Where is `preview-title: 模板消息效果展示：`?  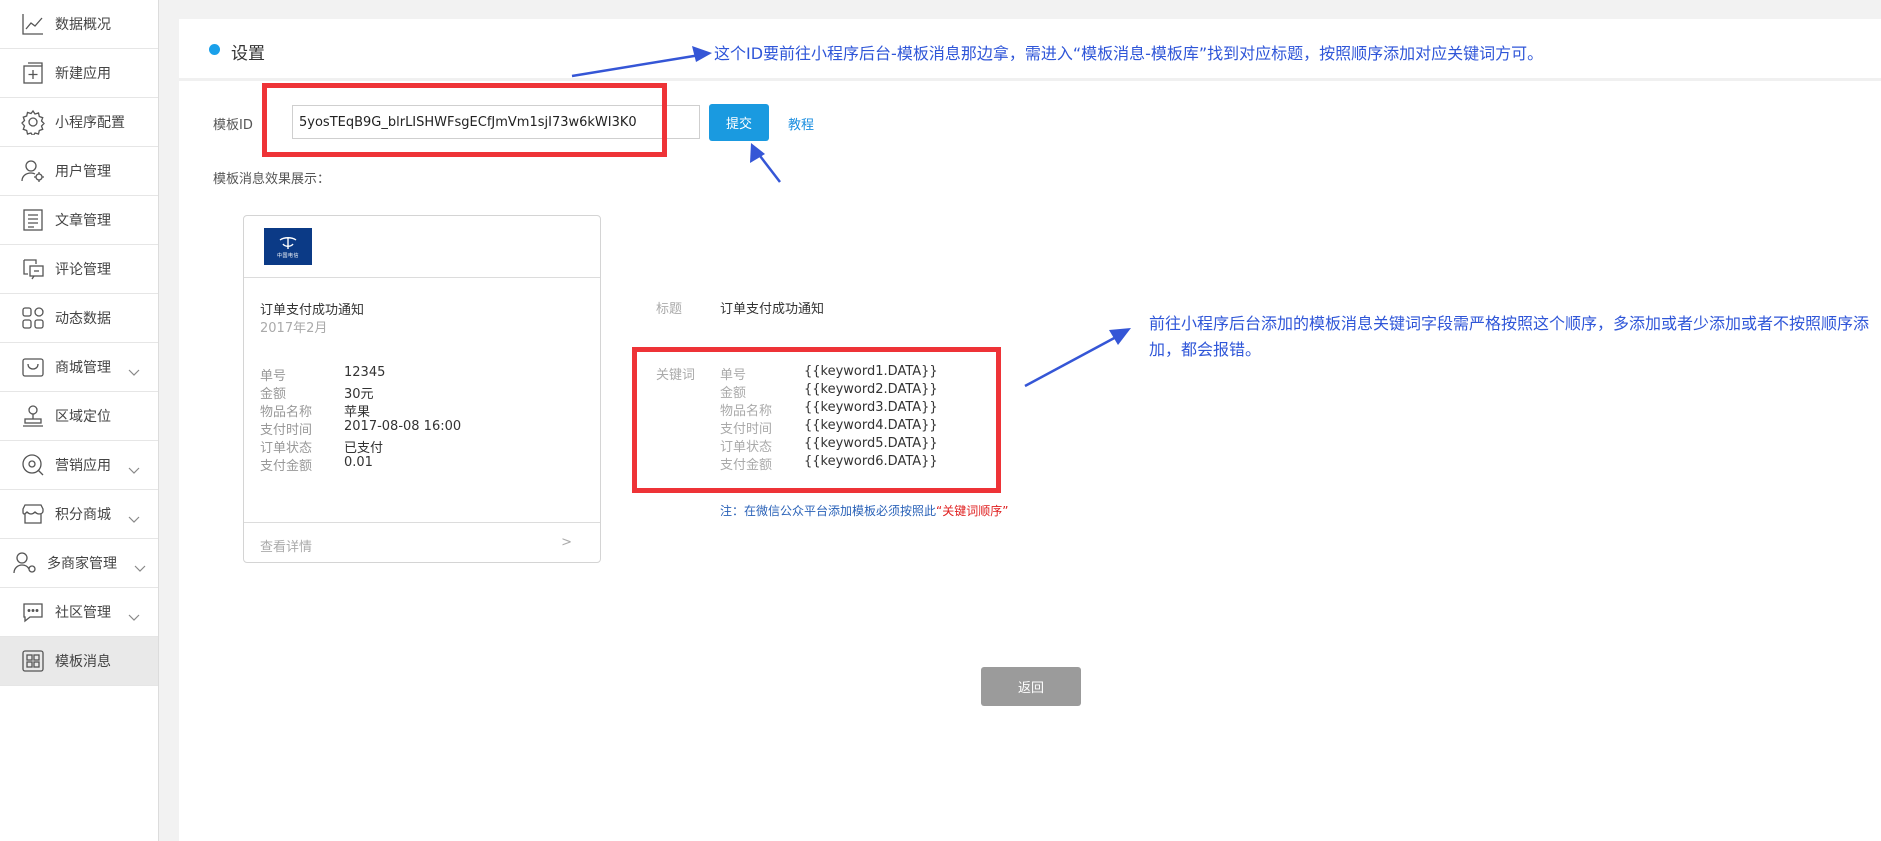
preview-title: 模板消息效果展示： is located at coordinates (272, 179).